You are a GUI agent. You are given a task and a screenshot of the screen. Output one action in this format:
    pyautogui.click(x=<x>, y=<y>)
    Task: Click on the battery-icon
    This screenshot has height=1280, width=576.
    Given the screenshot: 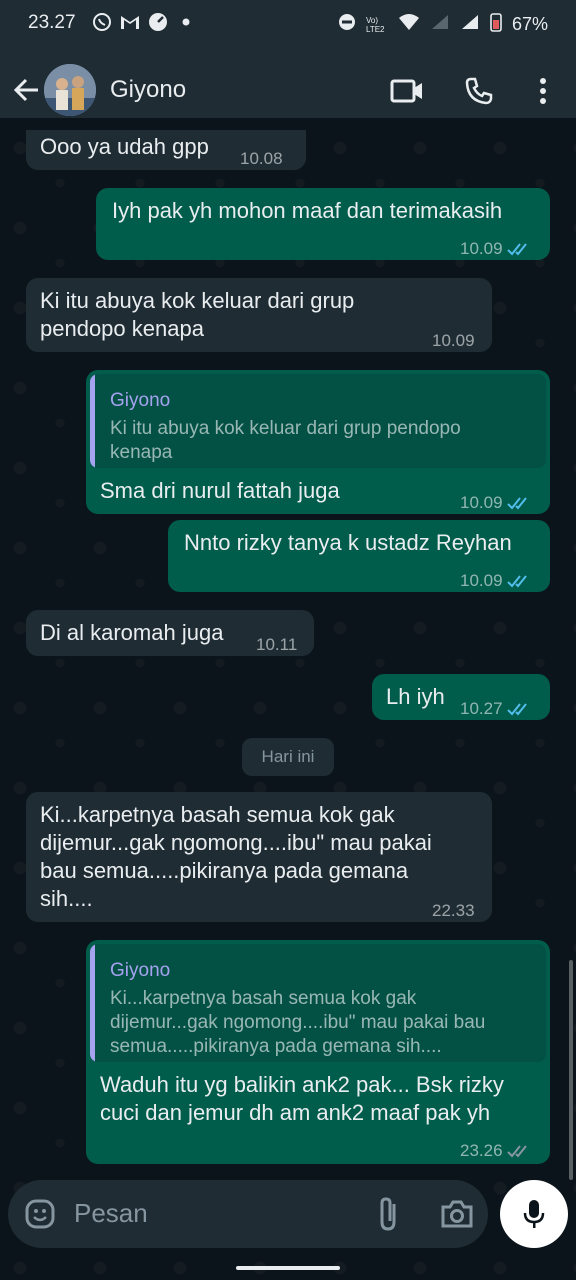 What is the action you would take?
    pyautogui.click(x=496, y=24)
    